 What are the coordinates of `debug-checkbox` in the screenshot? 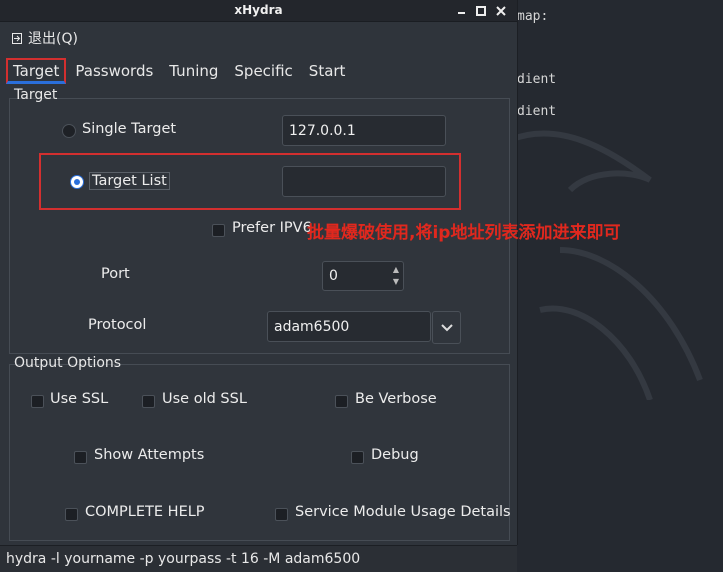 It's located at (357, 457).